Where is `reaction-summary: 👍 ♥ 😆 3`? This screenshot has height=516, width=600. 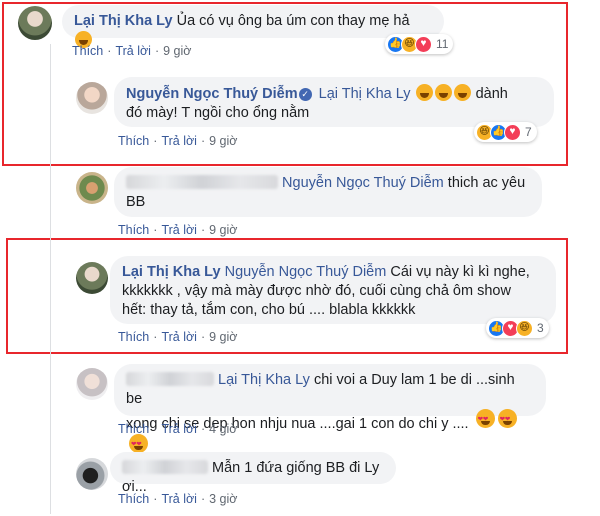
reaction-summary: 👍 ♥ 😆 3 is located at coordinates (517, 328).